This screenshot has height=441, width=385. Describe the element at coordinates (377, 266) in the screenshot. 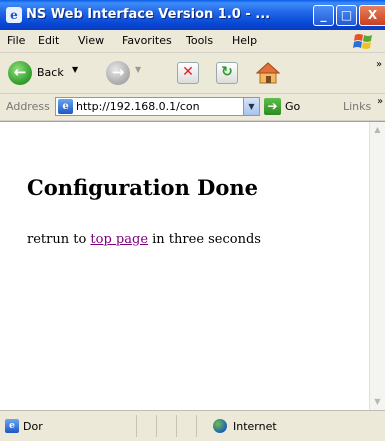

I see `vertical-scrollbar: ▲ ▼` at that location.